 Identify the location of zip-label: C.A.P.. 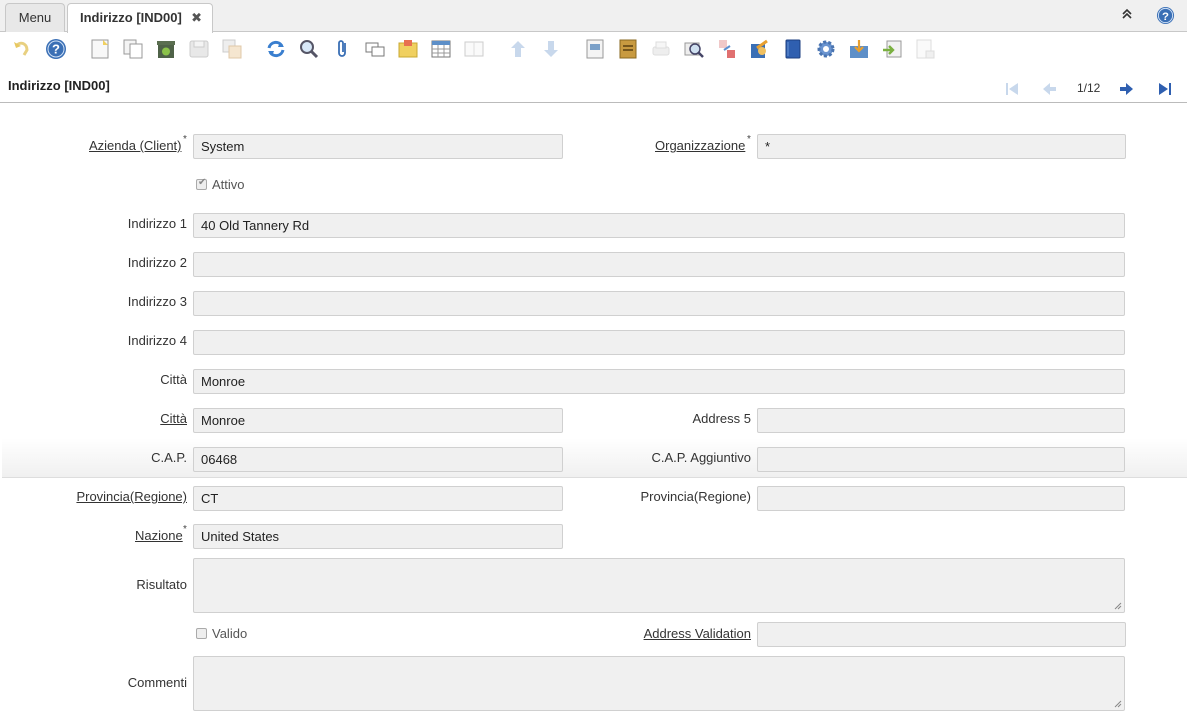
(169, 457).